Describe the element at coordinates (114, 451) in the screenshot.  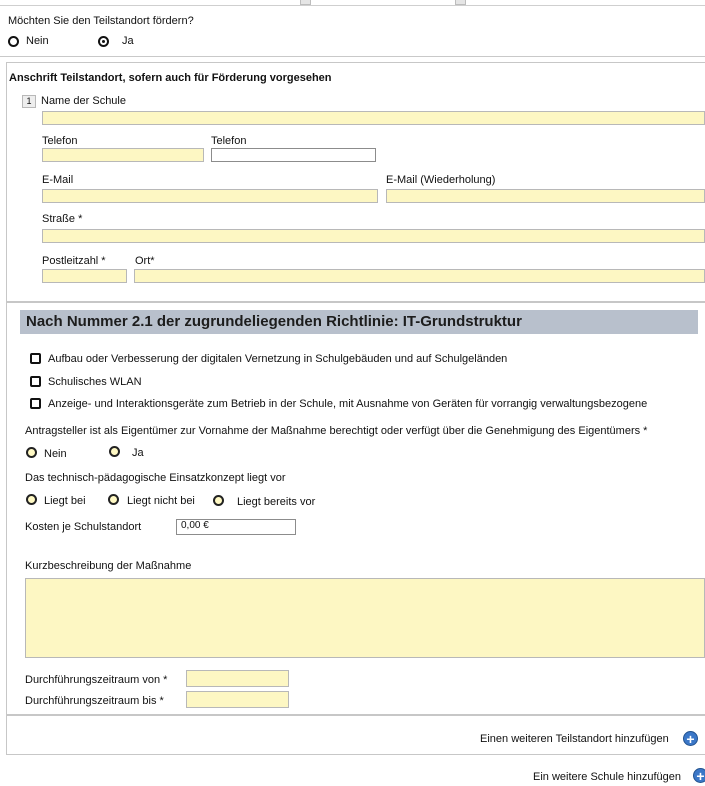
I see `radio-eigentuemer-ja` at that location.